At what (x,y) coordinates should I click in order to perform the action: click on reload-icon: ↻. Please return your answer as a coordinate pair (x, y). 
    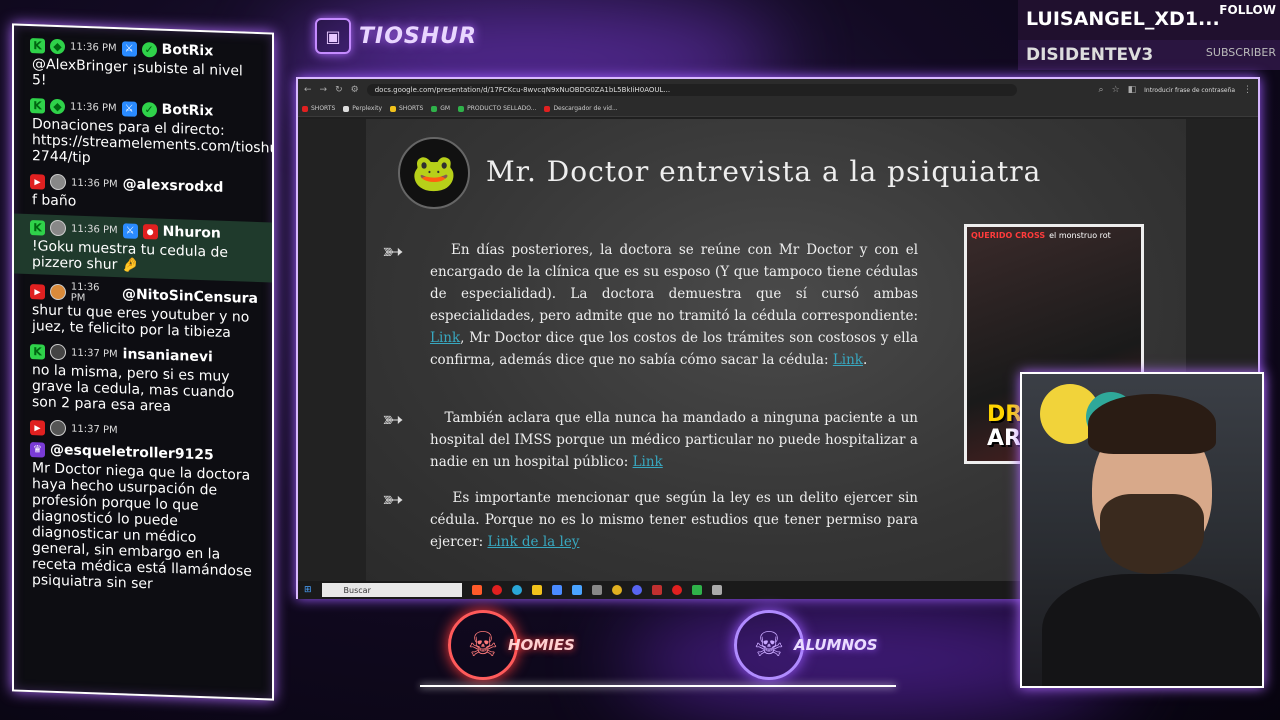
    Looking at the image, I should click on (339, 90).